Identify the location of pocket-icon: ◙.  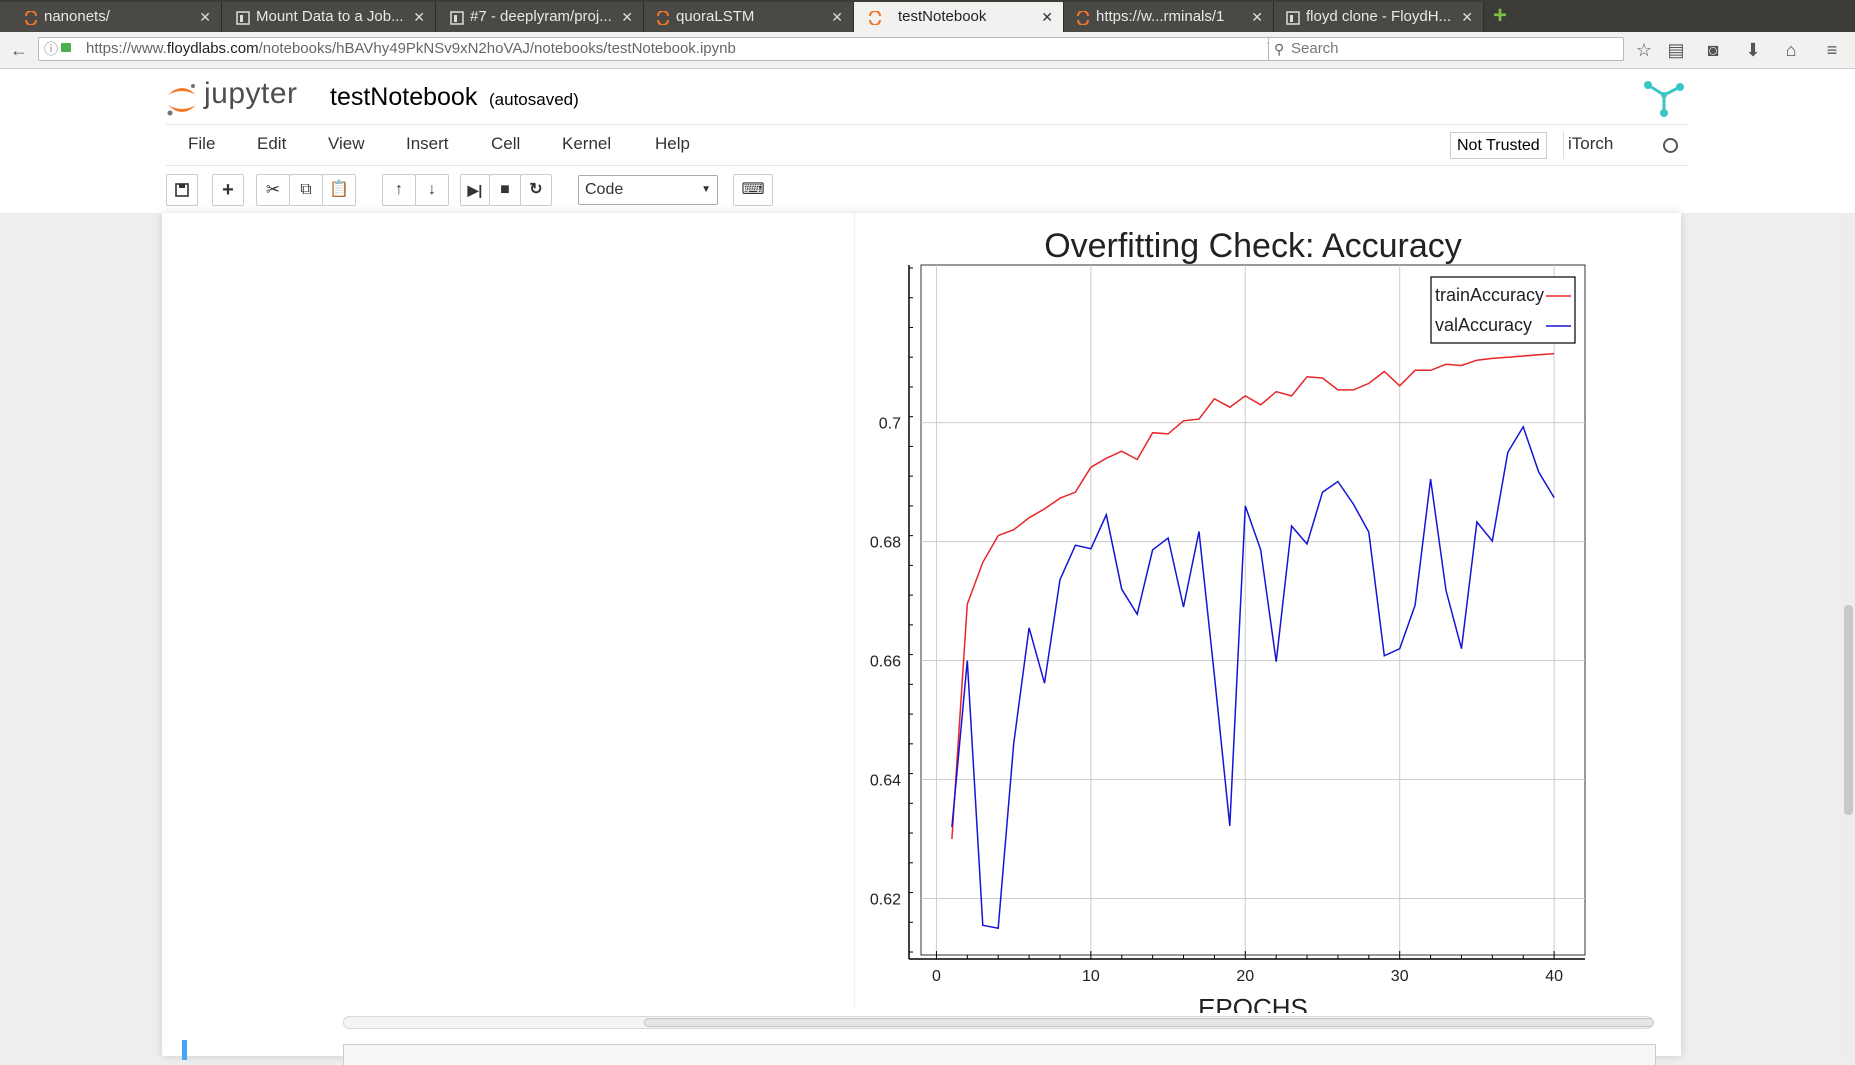
(1713, 50).